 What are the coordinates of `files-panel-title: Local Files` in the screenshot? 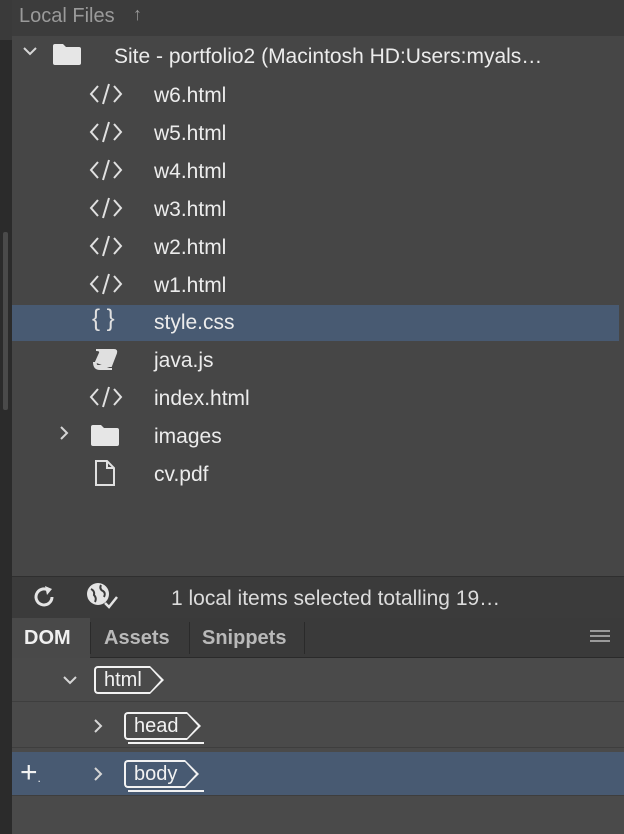 It's located at (67, 16).